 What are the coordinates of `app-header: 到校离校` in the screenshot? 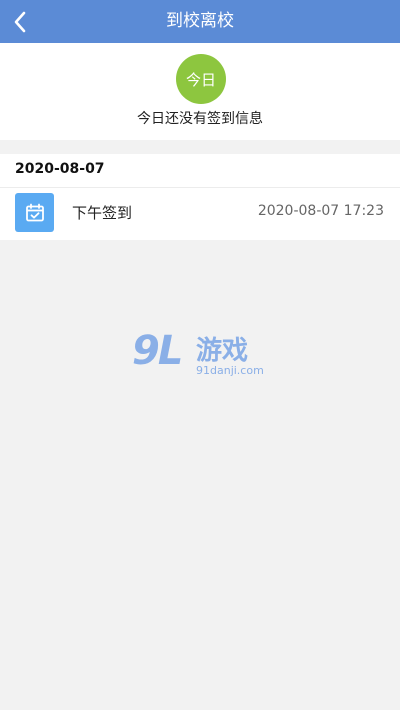 It's located at (200, 21).